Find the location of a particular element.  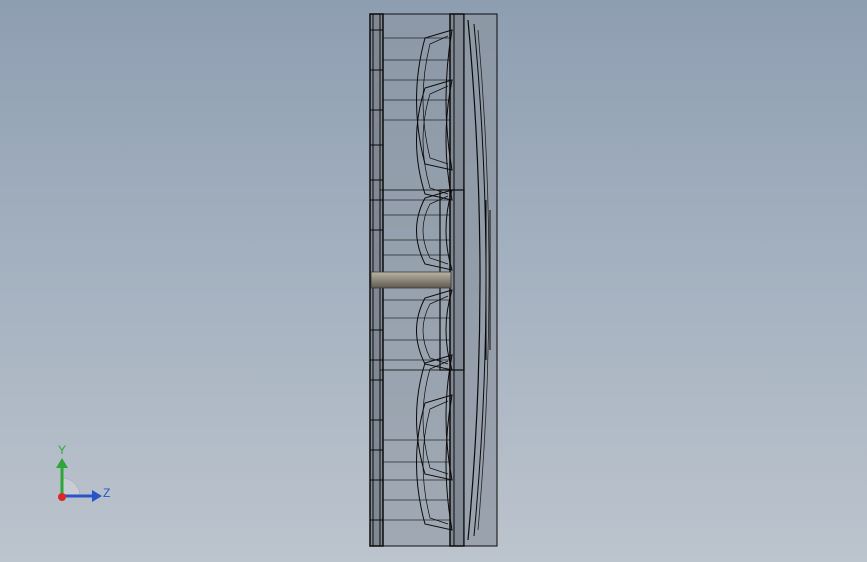

shaft is located at coordinates (411, 280).